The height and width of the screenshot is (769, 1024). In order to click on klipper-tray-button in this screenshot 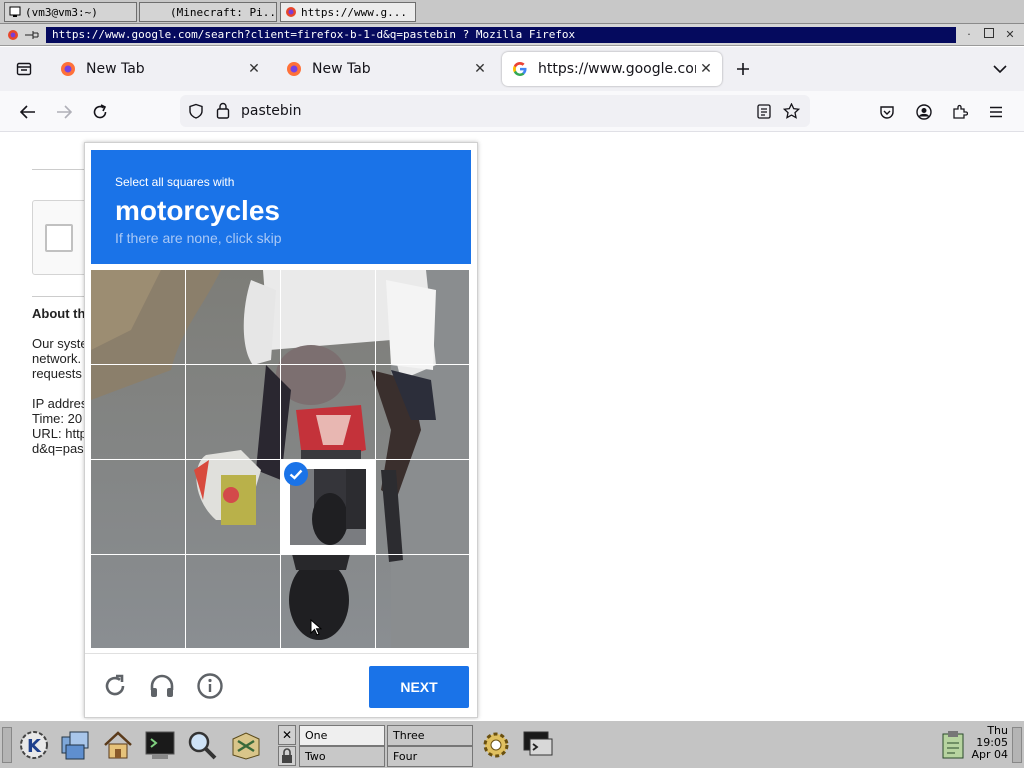, I will do `click(953, 745)`.